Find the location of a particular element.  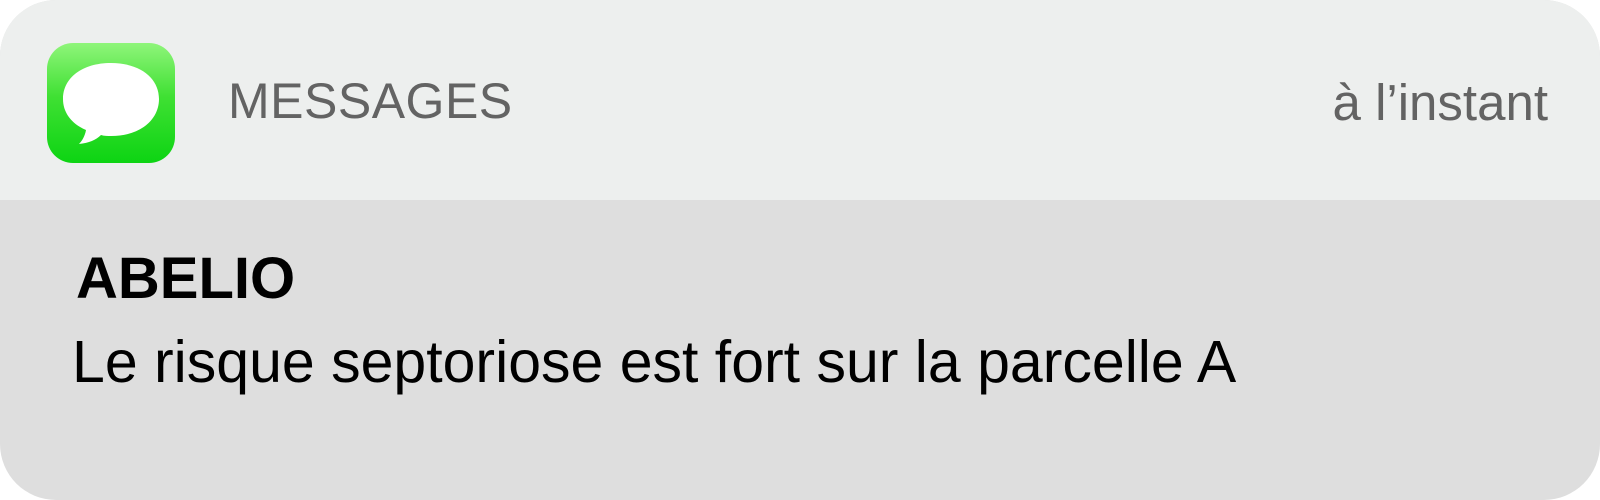

notification-timestamp: à l’instant is located at coordinates (1440, 102).